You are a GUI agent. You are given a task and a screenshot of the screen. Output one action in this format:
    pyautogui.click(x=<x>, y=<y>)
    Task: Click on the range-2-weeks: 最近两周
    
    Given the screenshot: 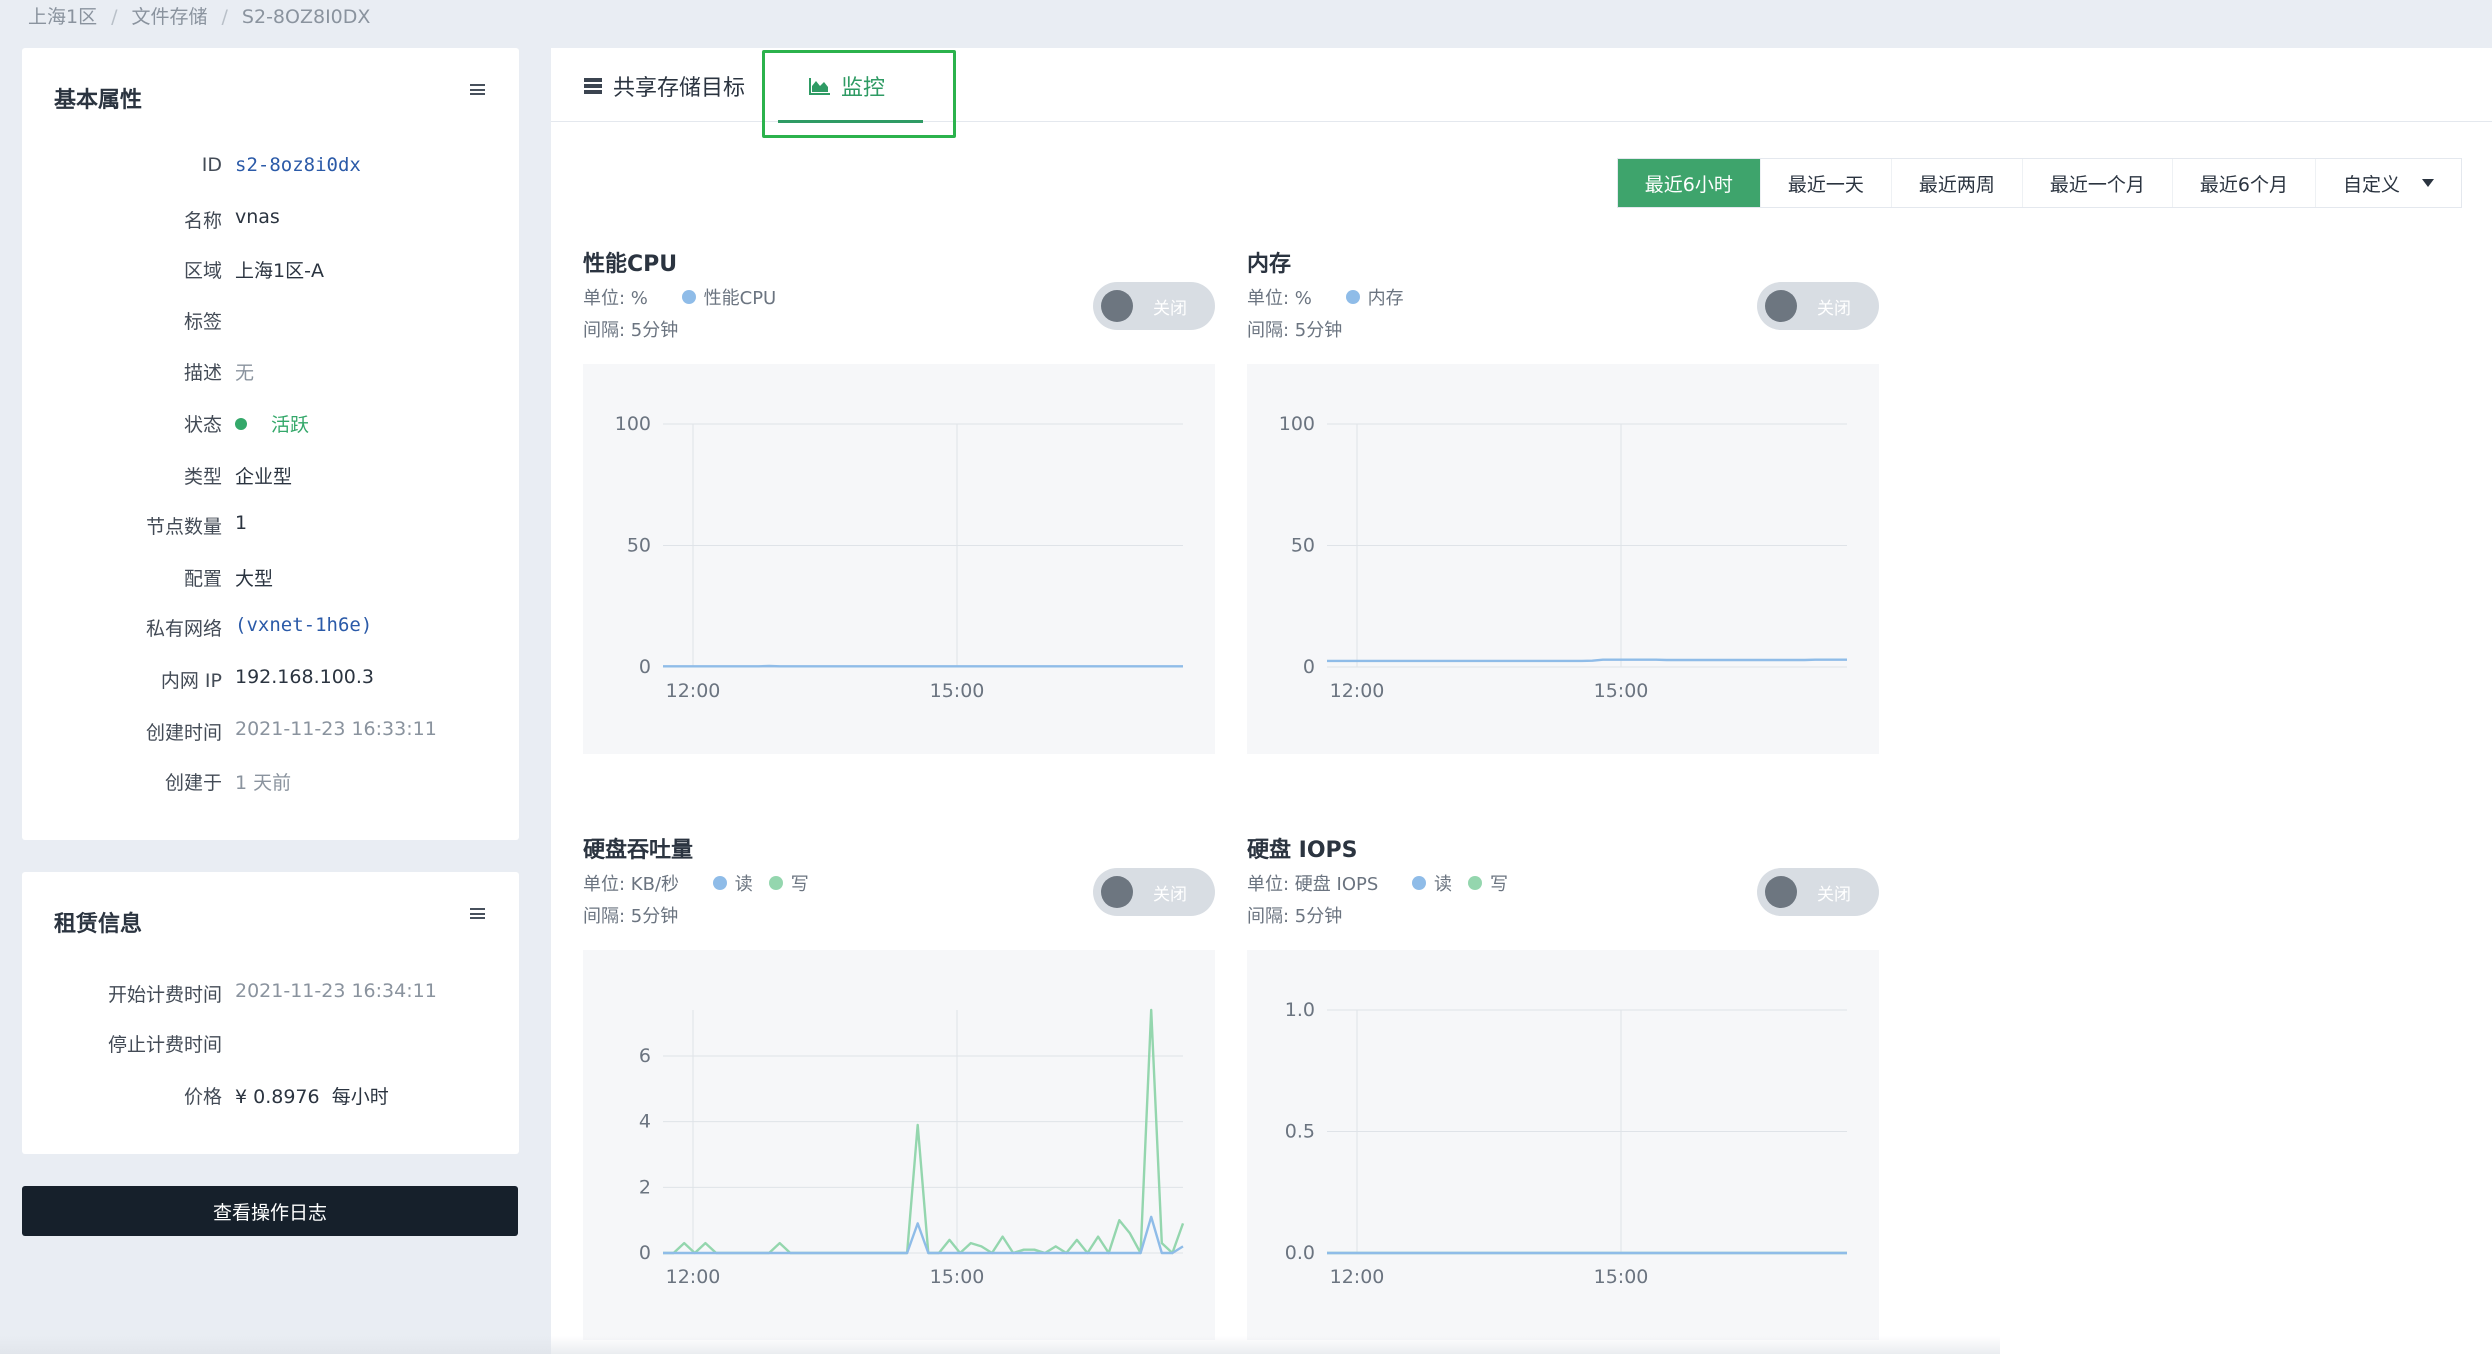 What is the action you would take?
    pyautogui.click(x=1957, y=183)
    